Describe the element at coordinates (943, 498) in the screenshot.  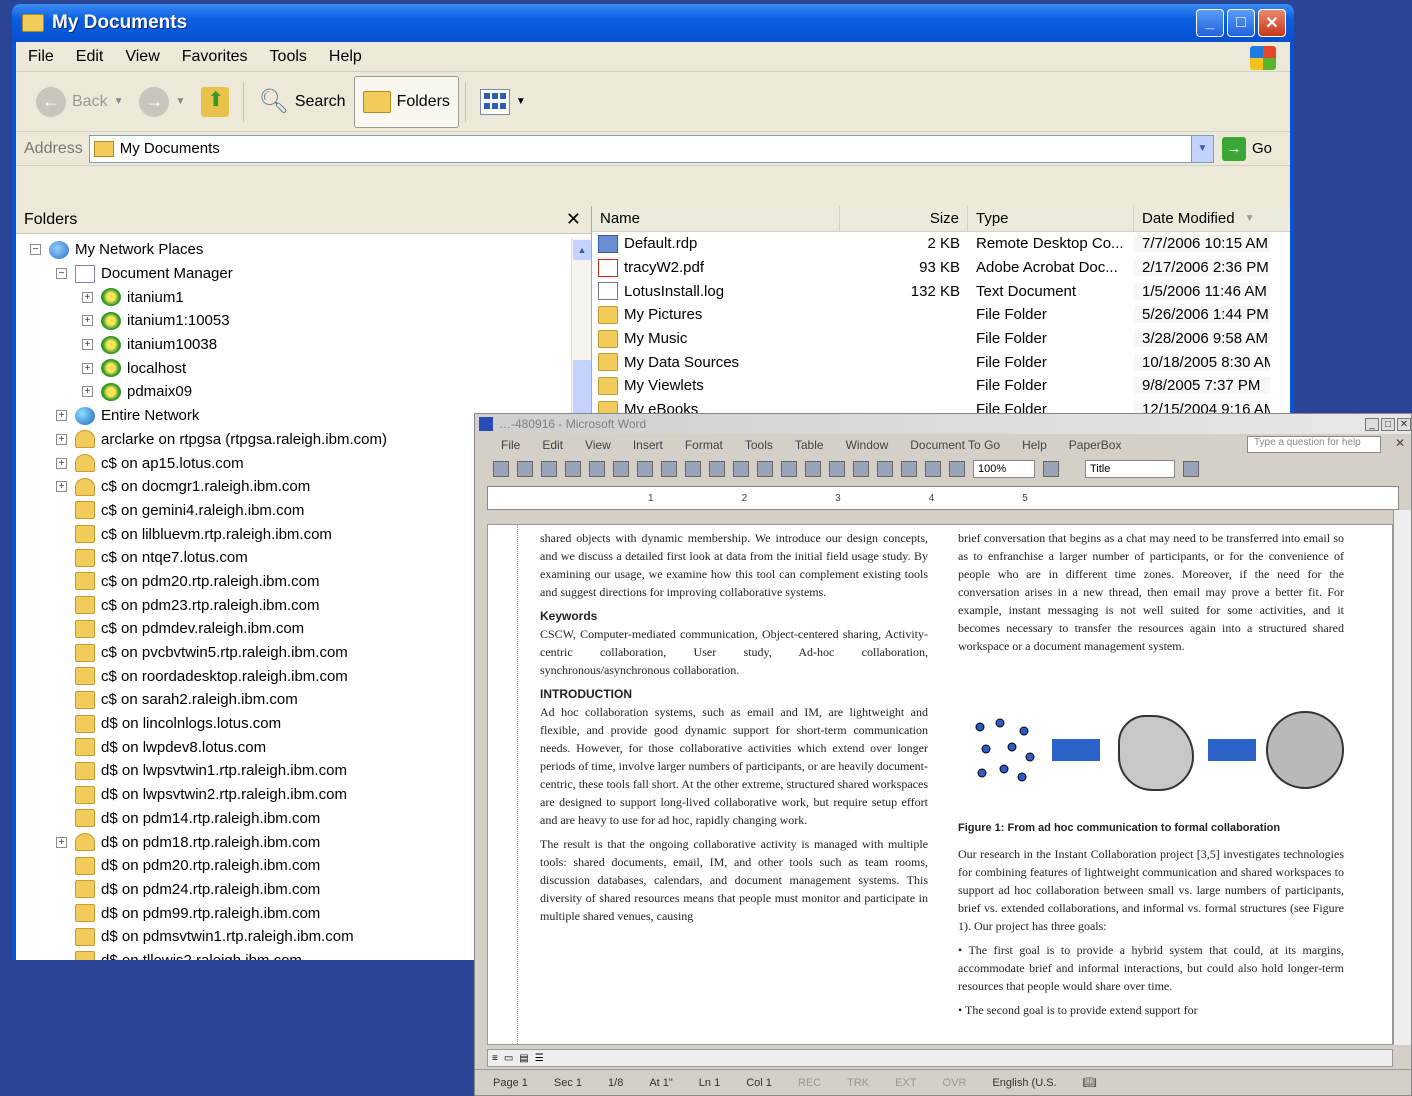
I see `horizontal-ruler: 12345` at that location.